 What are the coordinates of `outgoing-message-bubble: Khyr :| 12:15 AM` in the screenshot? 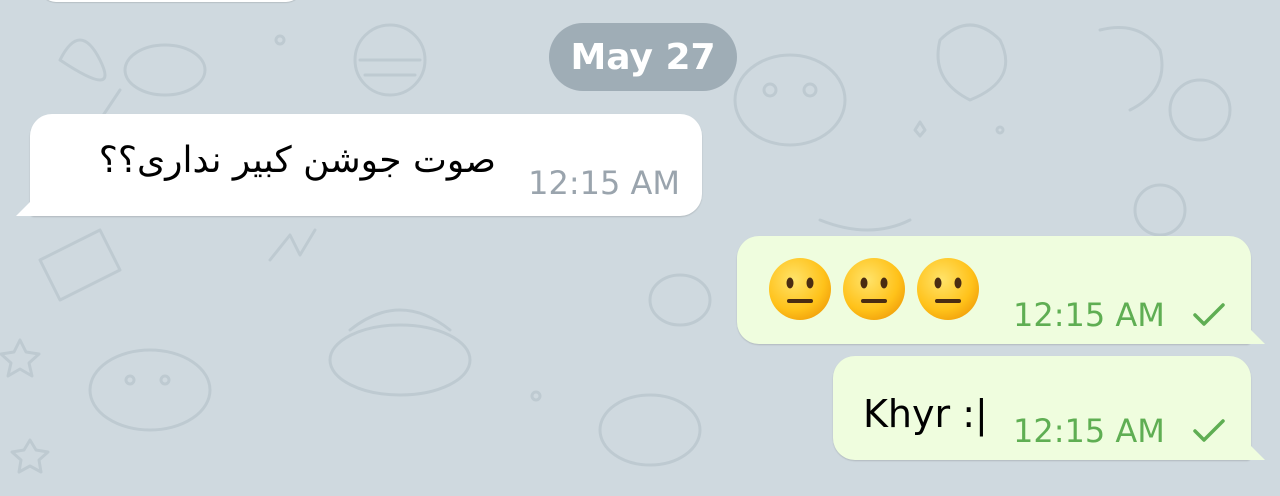 It's located at (1042, 408).